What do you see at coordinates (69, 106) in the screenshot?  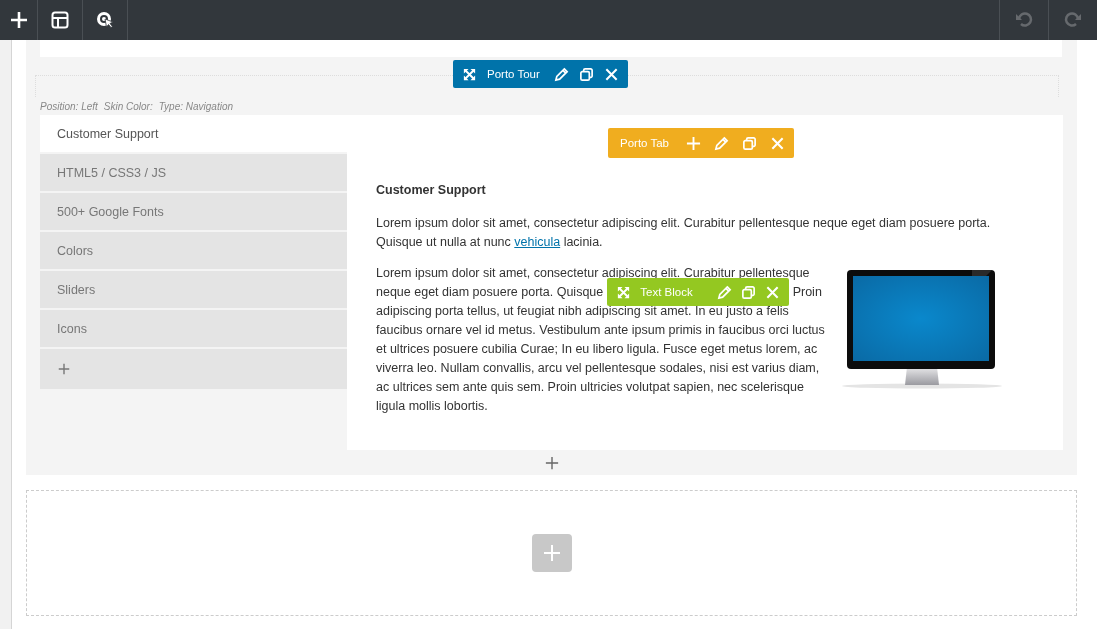 I see `tour-setting-text: Position: Left` at bounding box center [69, 106].